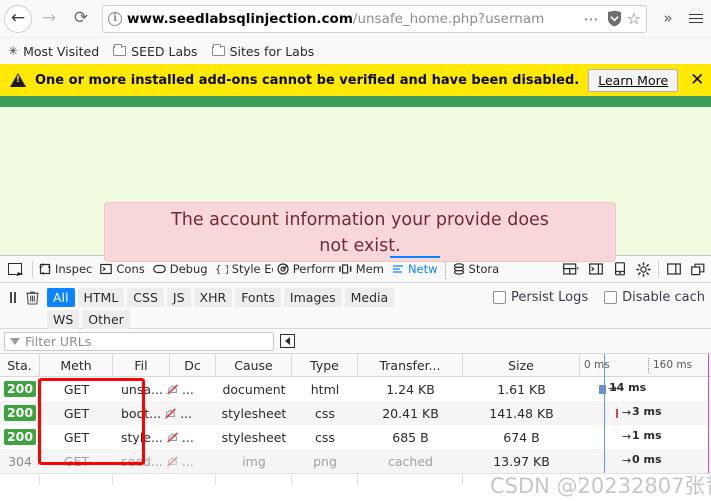  I want to click on waterfall-header: 0 ms 160 ms, so click(645, 365).